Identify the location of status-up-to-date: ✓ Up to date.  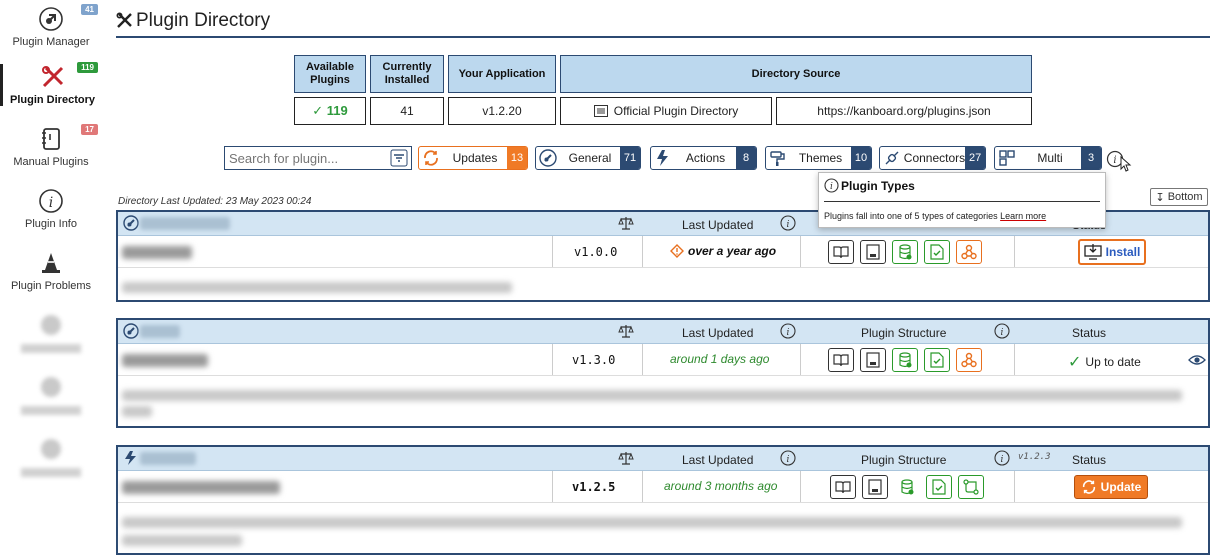
(1104, 362).